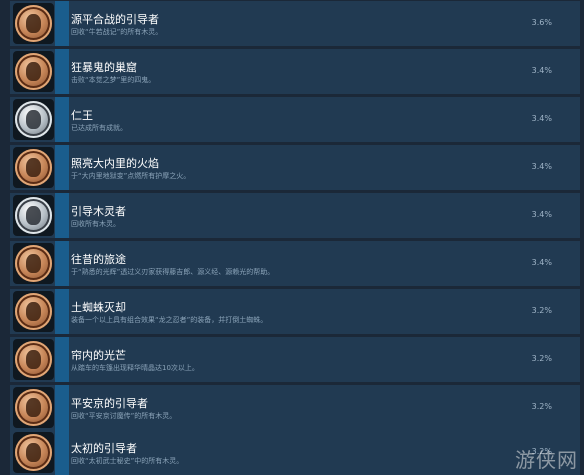 The image size is (584, 475). I want to click on achievement-description: 已达成所有成就。, so click(99, 128).